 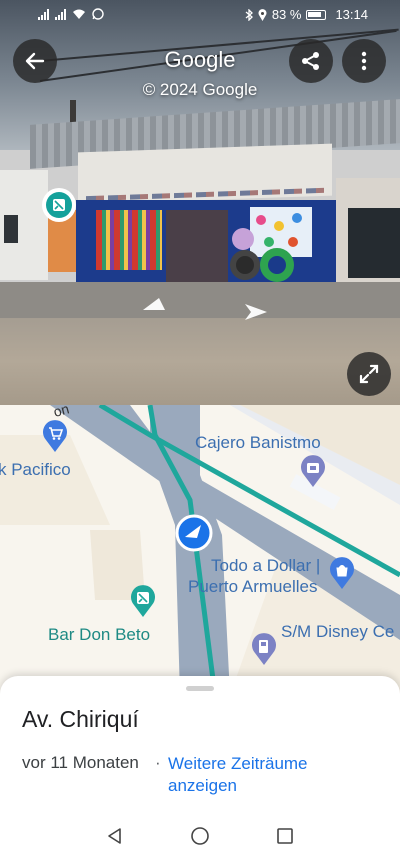 I want to click on tire-display, so click(x=245, y=265).